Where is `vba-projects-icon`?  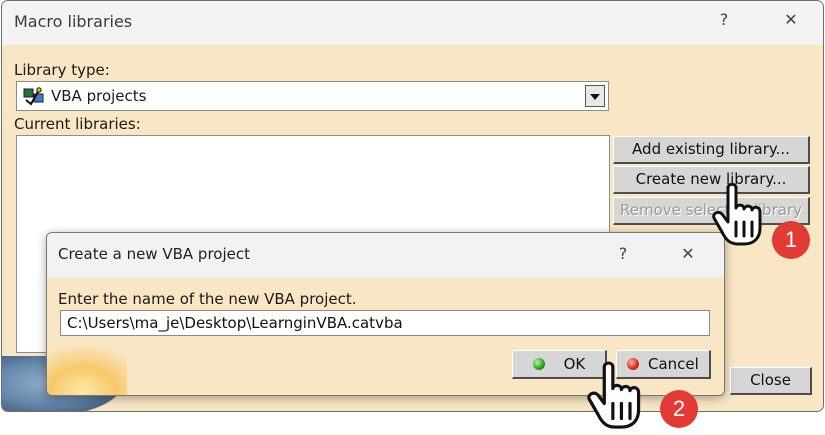 vba-projects-icon is located at coordinates (33, 96).